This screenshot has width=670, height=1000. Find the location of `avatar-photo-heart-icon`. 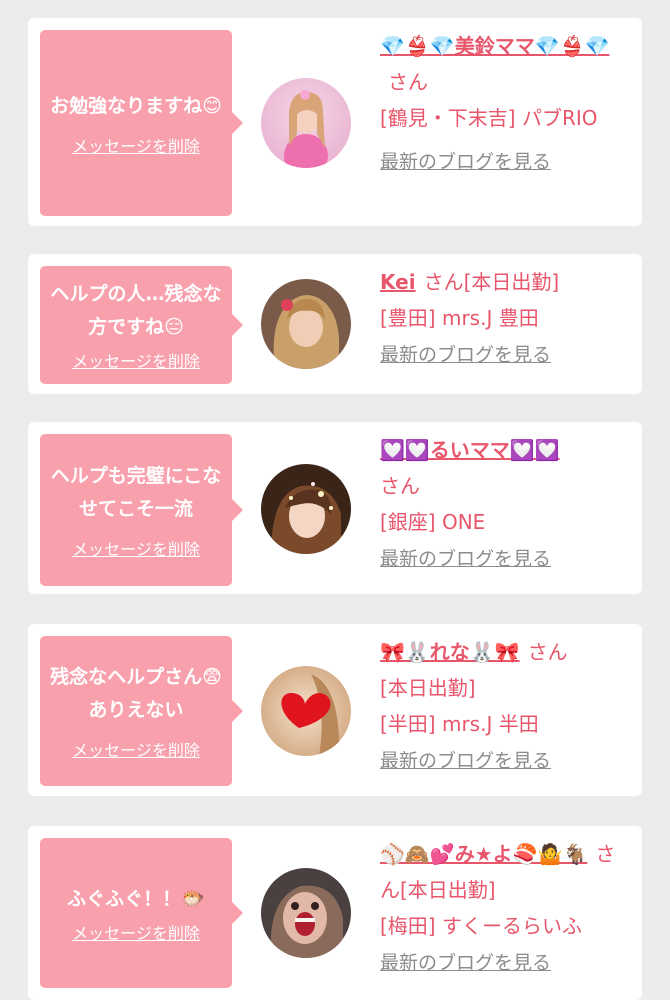

avatar-photo-heart-icon is located at coordinates (306, 711).